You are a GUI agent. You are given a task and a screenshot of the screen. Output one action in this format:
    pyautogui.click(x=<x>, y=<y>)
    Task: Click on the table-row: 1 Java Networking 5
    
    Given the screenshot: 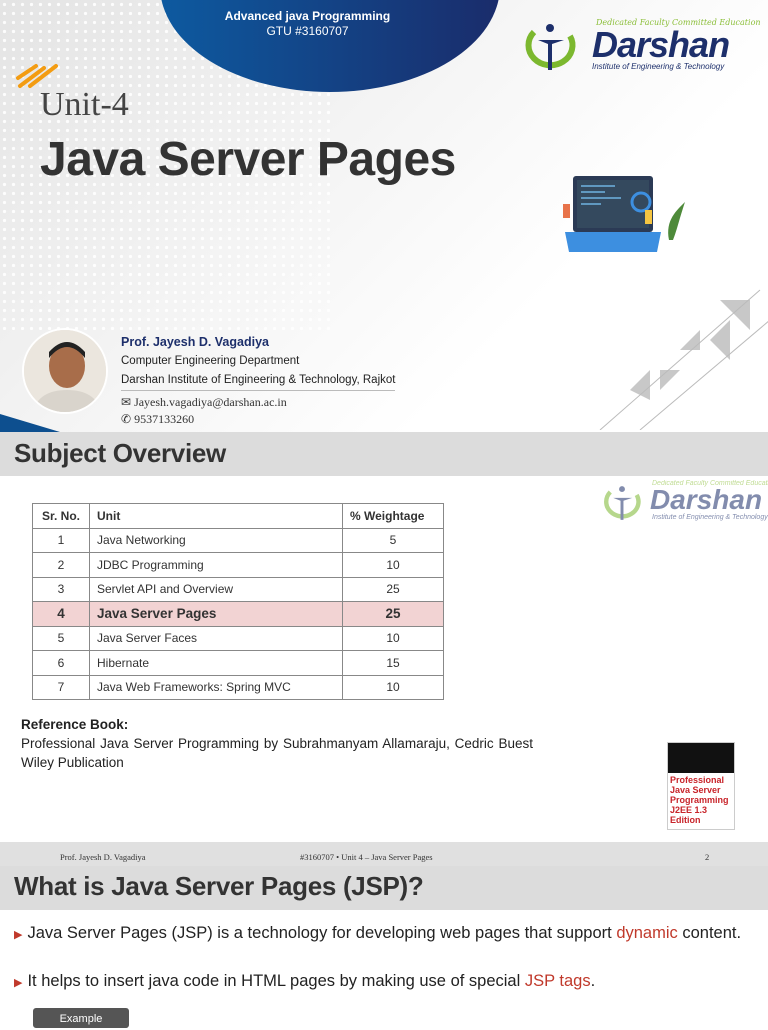 What is the action you would take?
    pyautogui.click(x=238, y=540)
    